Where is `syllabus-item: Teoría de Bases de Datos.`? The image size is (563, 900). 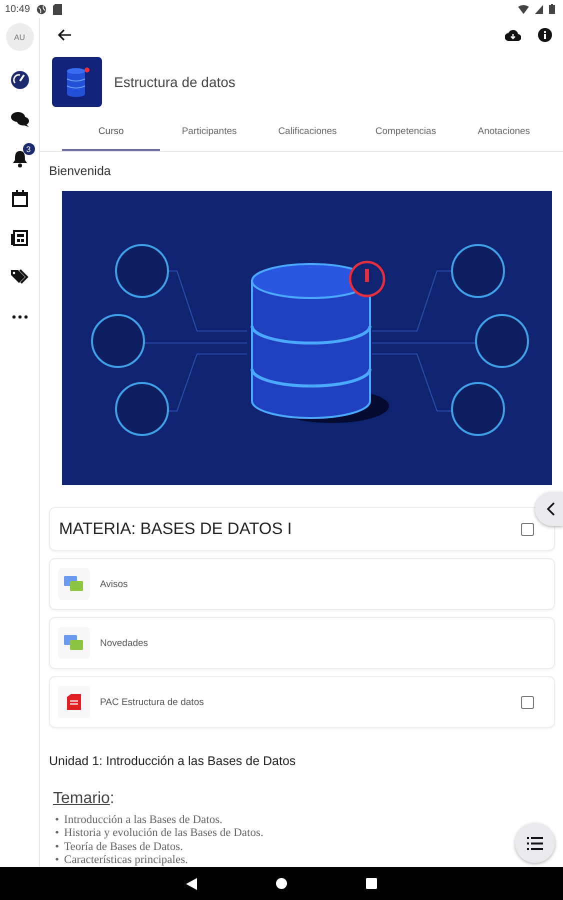
syllabus-item: Teoría de Bases de Datos. is located at coordinates (123, 847).